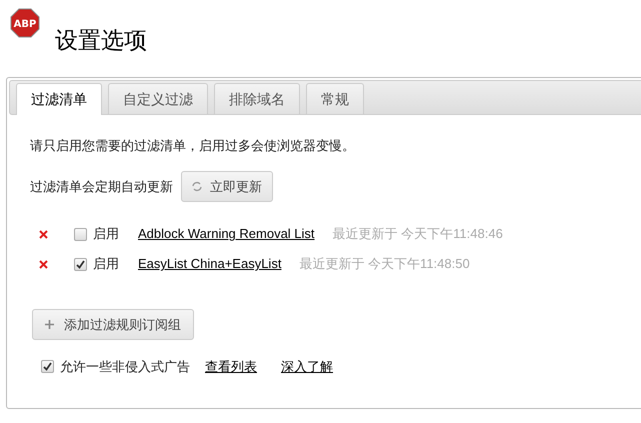  I want to click on tab: 过滤清单, so click(59, 99).